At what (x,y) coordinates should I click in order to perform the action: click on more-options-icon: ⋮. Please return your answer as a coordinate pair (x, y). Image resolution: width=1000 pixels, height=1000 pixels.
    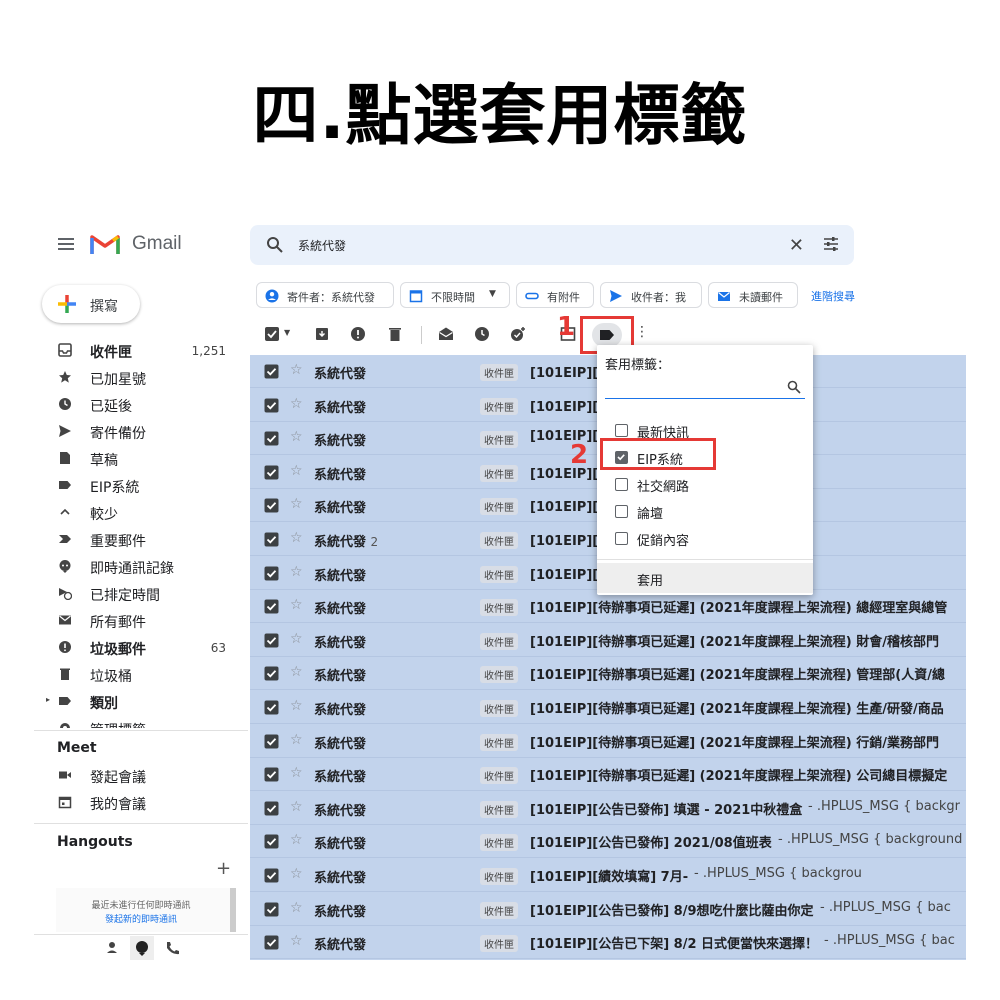
    Looking at the image, I should click on (642, 332).